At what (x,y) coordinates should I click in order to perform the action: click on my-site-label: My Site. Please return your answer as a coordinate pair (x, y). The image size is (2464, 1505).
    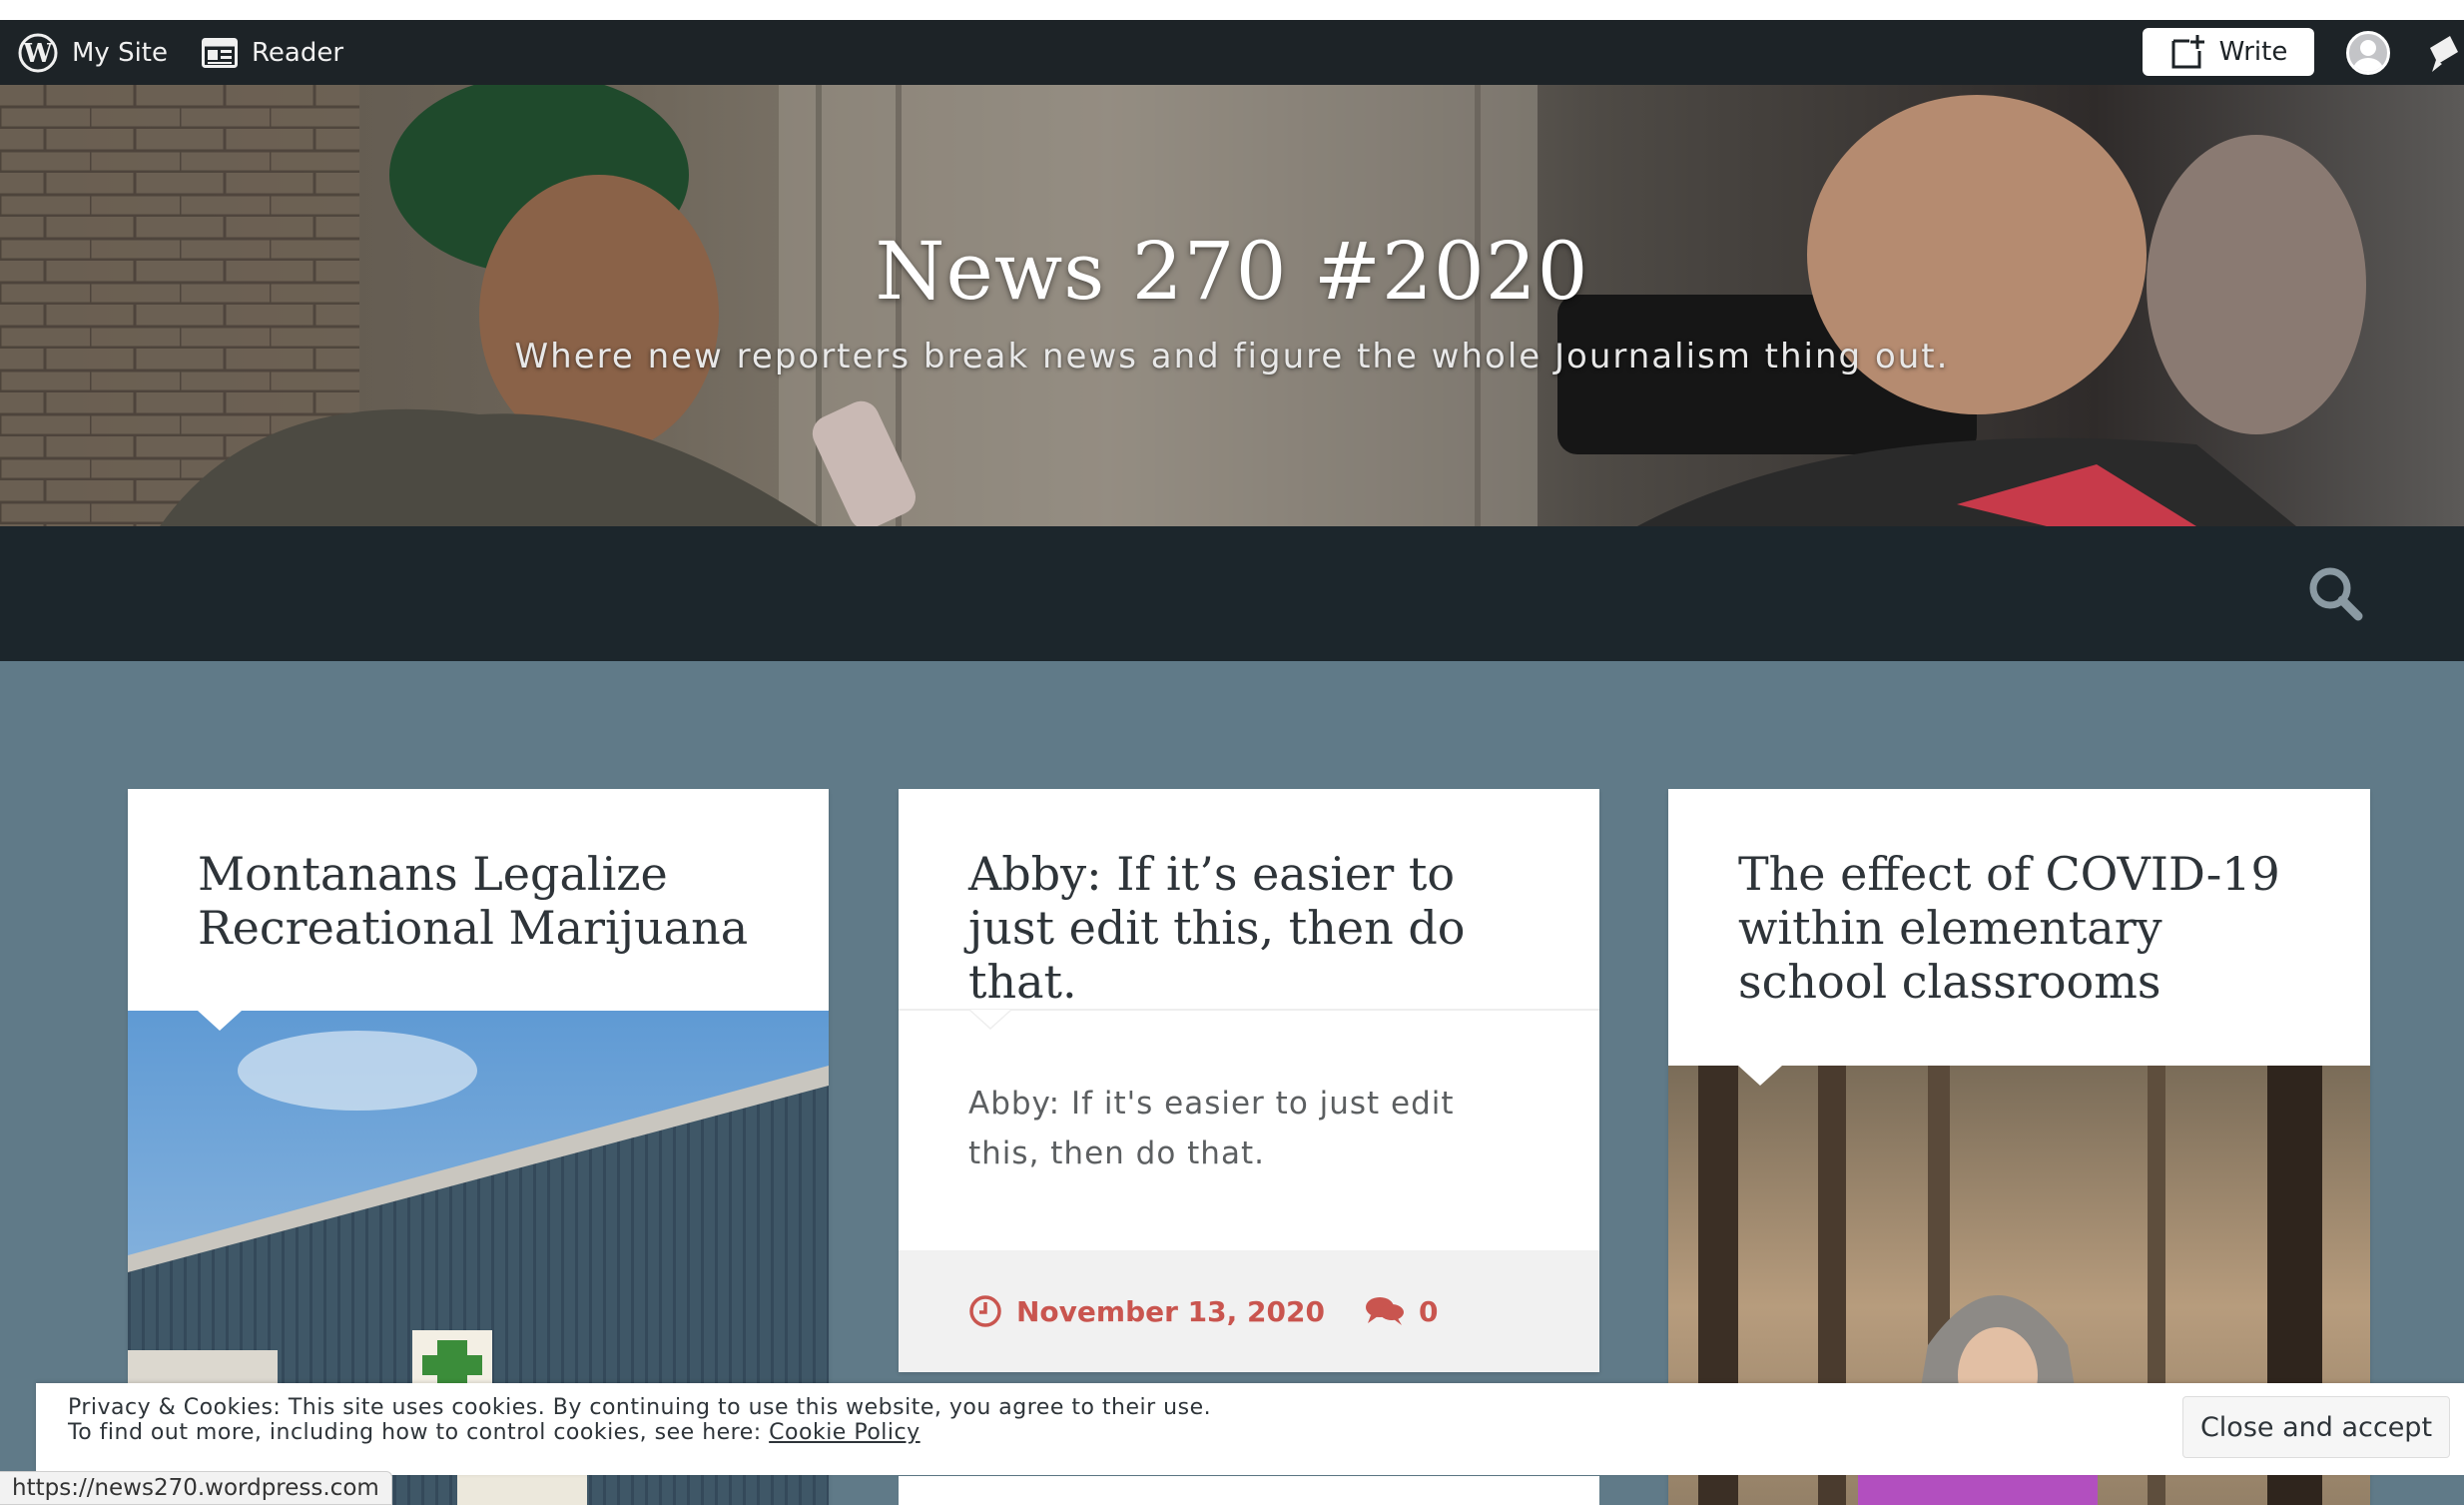
    Looking at the image, I should click on (120, 52).